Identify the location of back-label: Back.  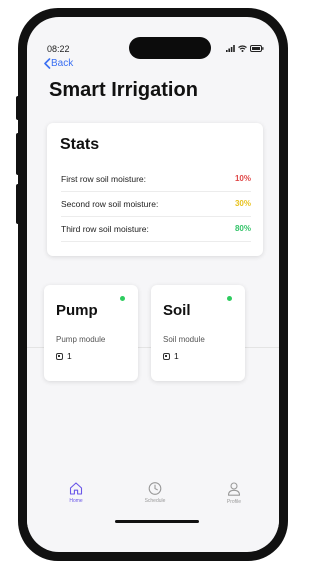
(62, 63).